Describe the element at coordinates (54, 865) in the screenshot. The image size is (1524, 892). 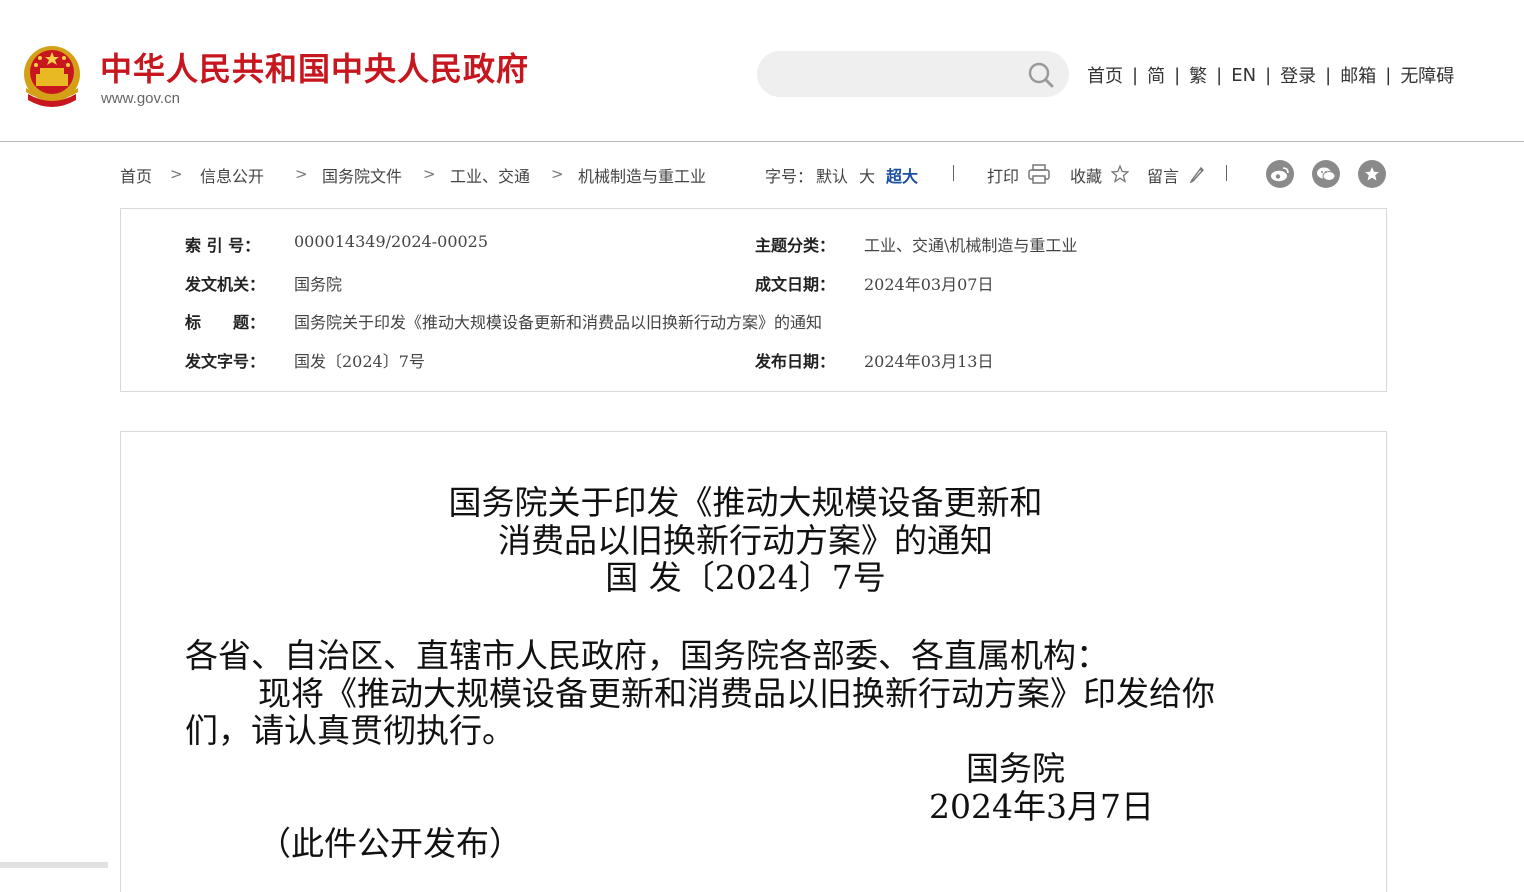
I see `horizontal-scrollbar` at that location.